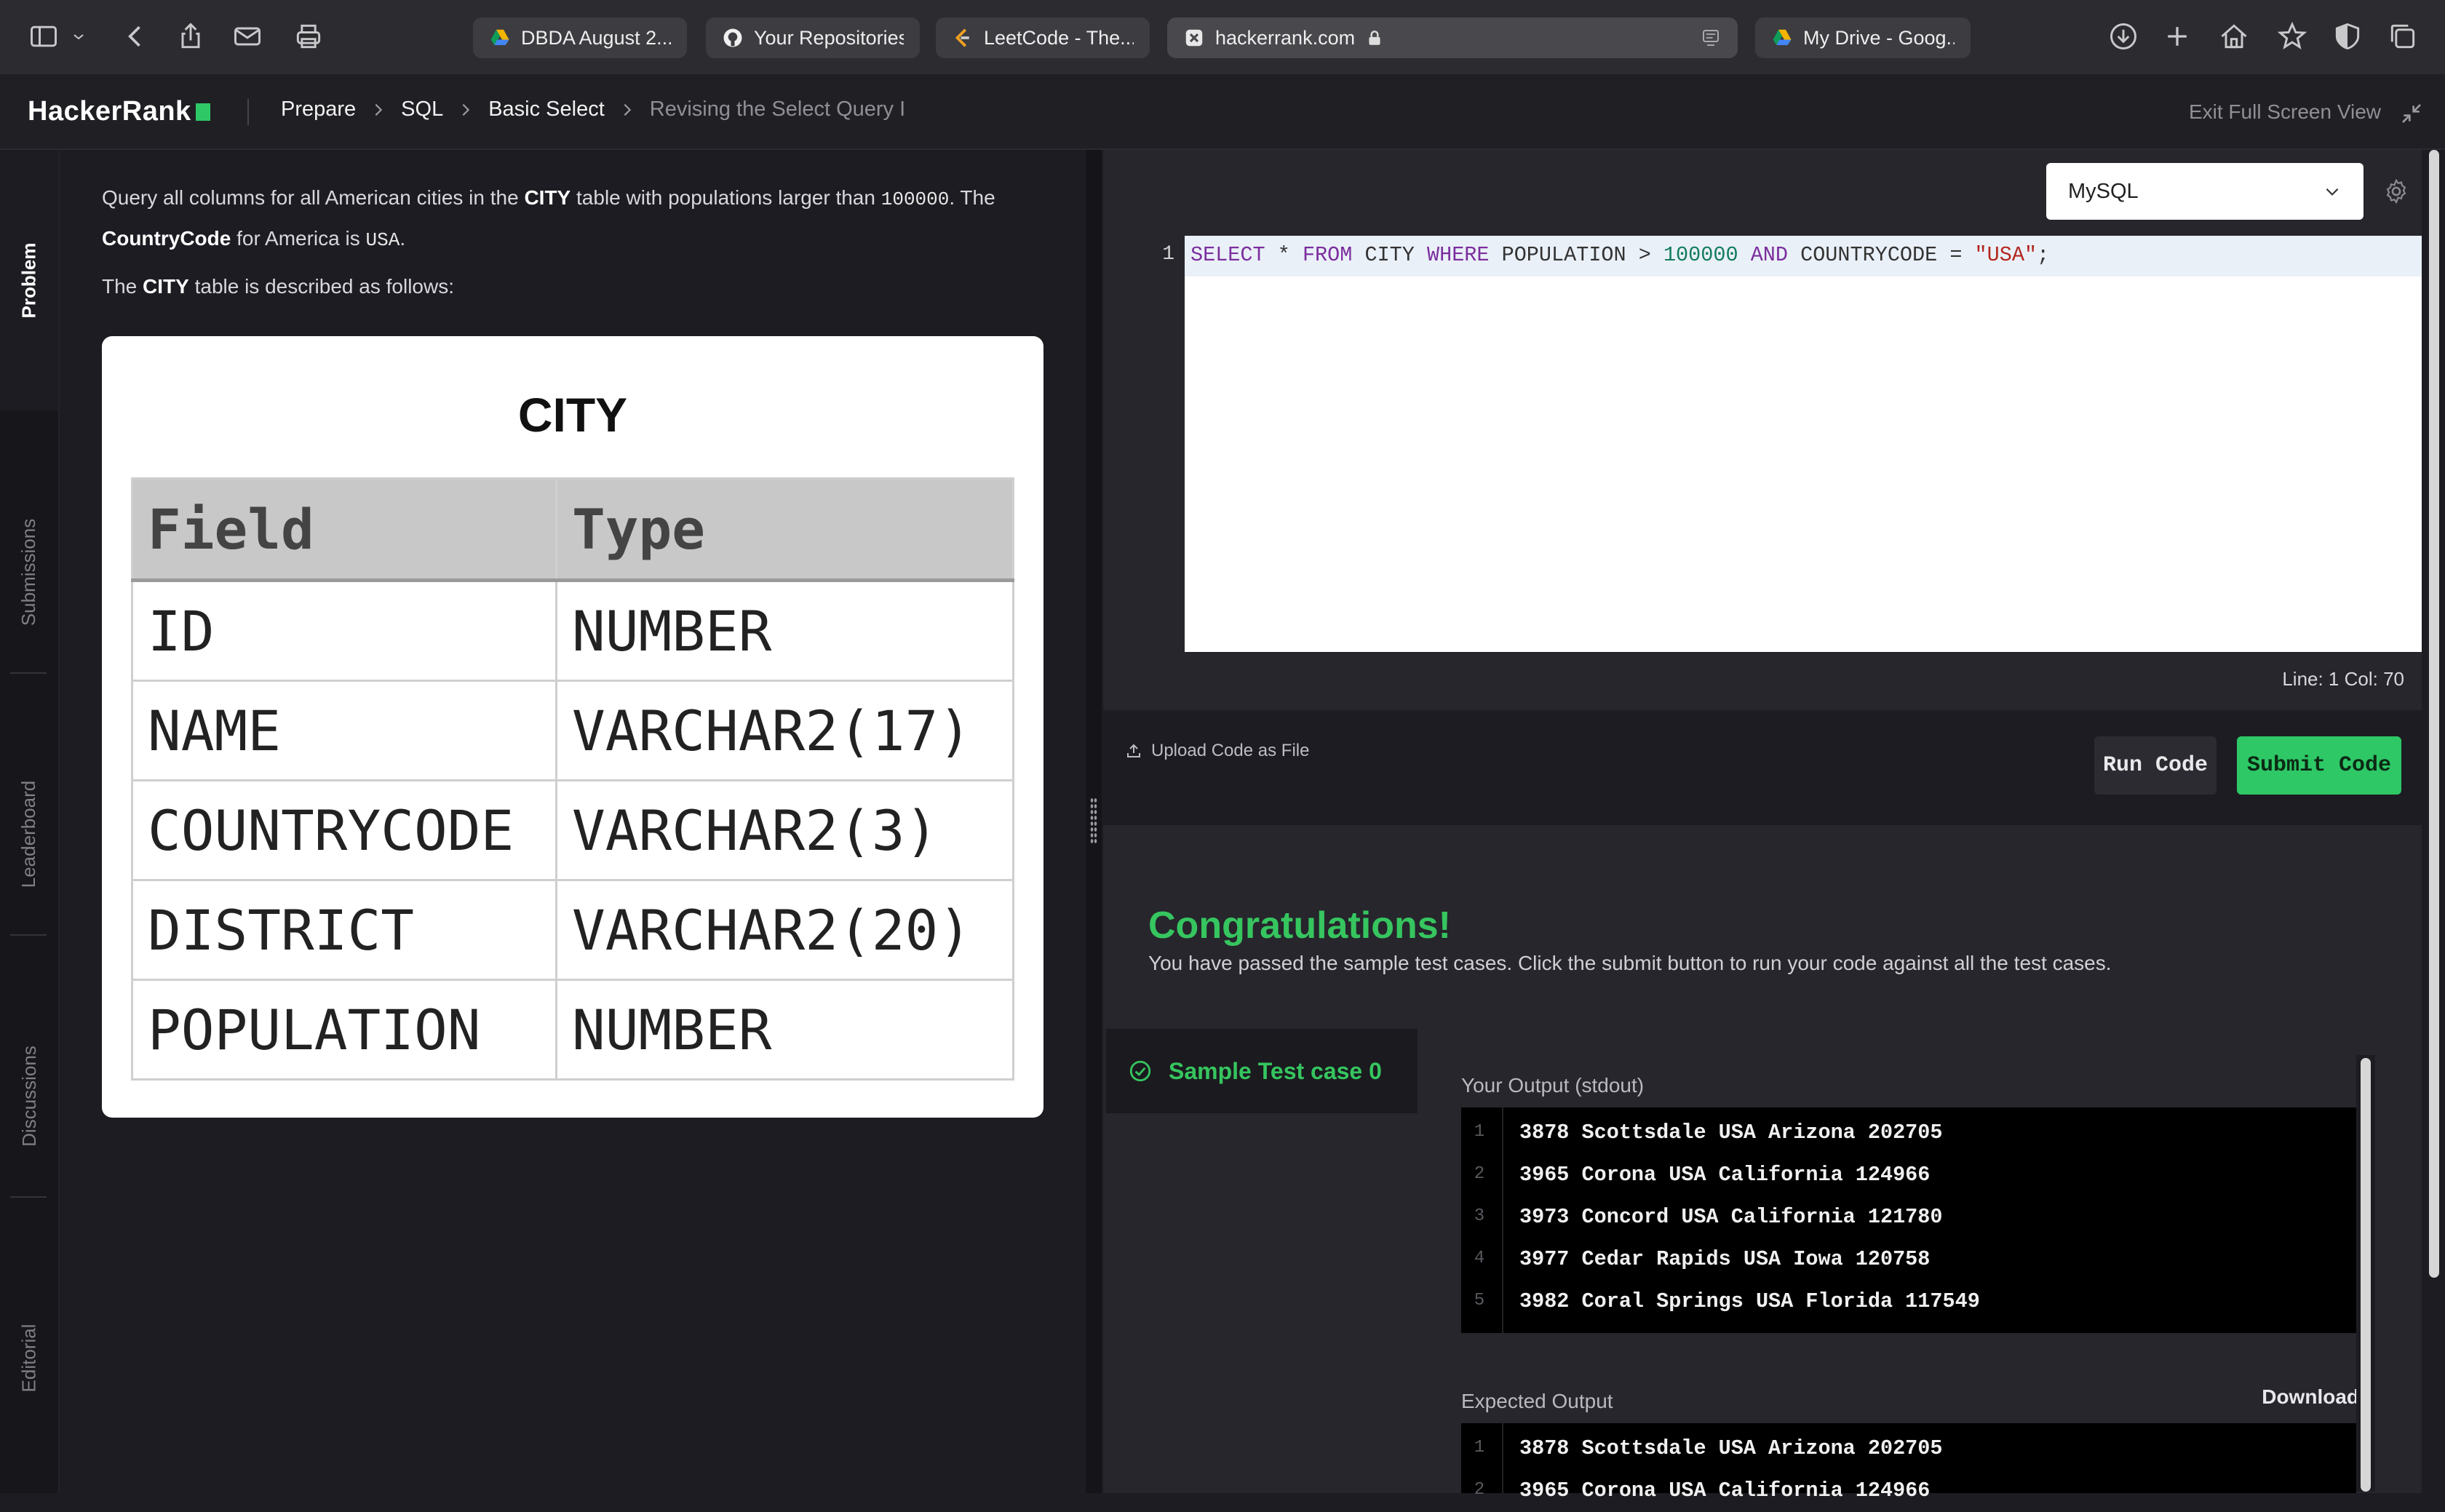  Describe the element at coordinates (29, 1357) in the screenshot. I see `tab-editorial: Editorial` at that location.